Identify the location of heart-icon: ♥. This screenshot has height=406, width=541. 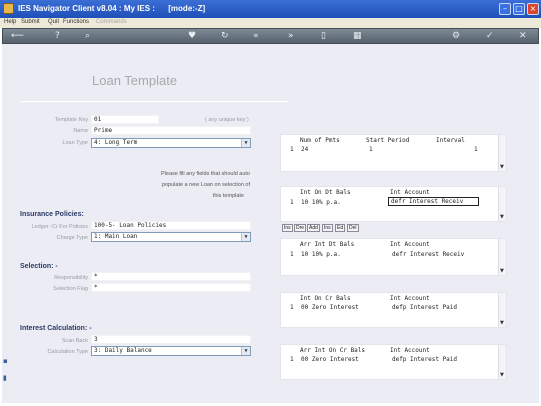
(192, 36).